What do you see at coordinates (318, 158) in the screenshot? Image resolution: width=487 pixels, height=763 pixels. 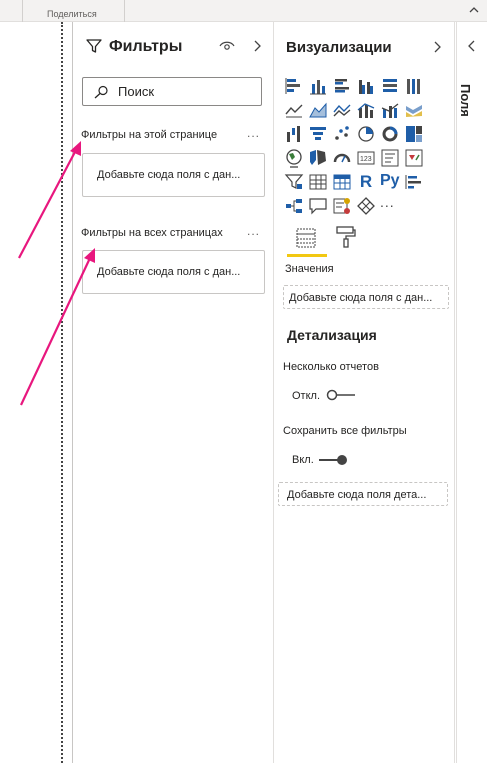 I see `filled-map-icon` at bounding box center [318, 158].